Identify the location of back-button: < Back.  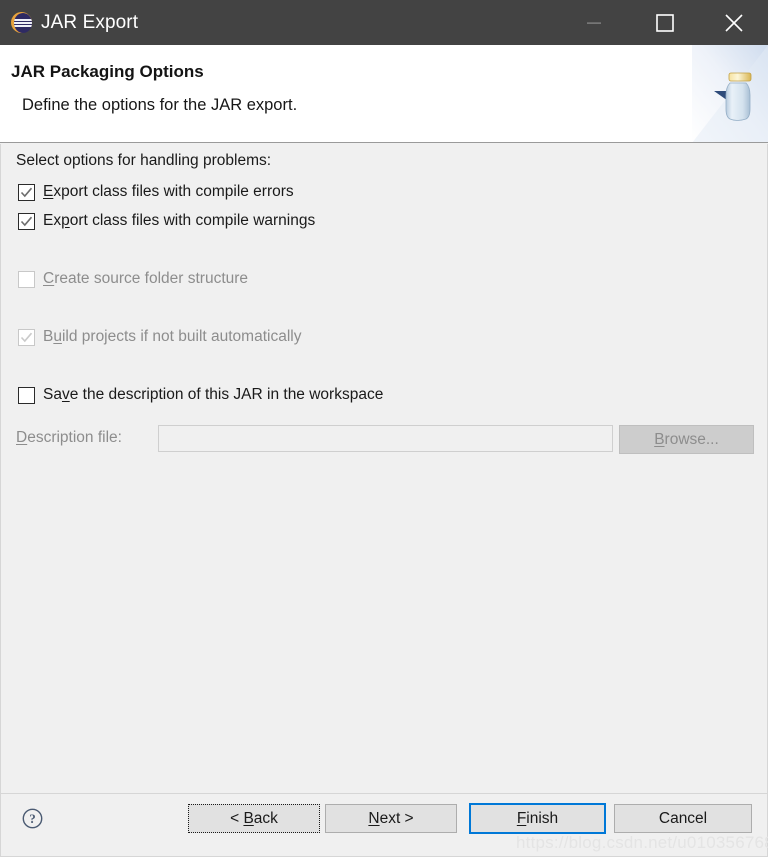
(254, 818).